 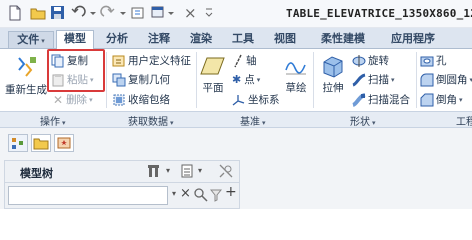 I want to click on tab-file: 文件 ▾, so click(x=31, y=40).